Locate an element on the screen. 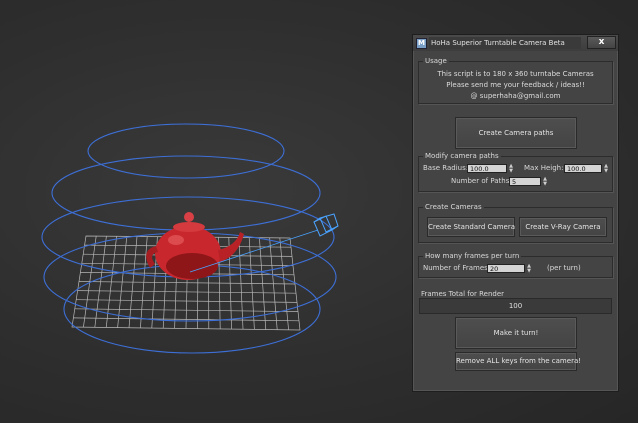 The height and width of the screenshot is (423, 638). title-bar: M HoHa Superior Turntable Camera Beta x is located at coordinates (515, 43).